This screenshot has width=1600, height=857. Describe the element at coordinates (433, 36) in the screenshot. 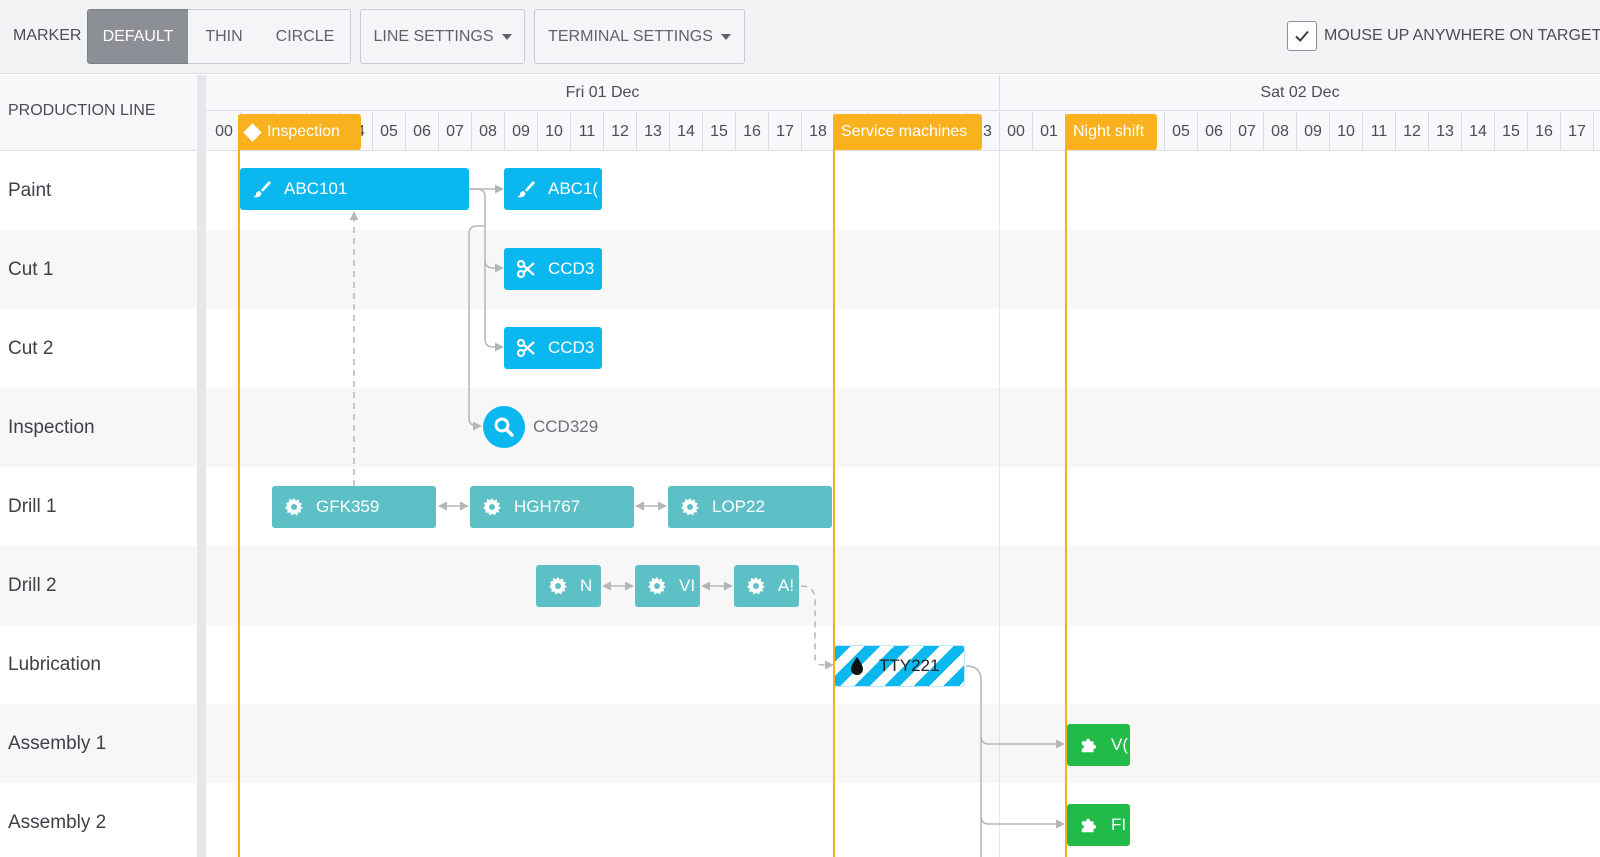

I see `line-settings-label: LINE SETTINGS` at that location.